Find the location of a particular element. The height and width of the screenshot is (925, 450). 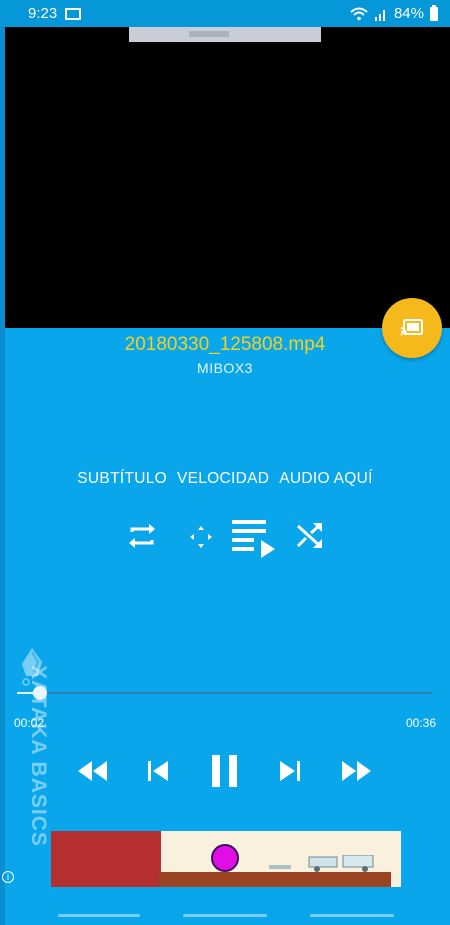

battery-percent: 84% is located at coordinates (408, 13).